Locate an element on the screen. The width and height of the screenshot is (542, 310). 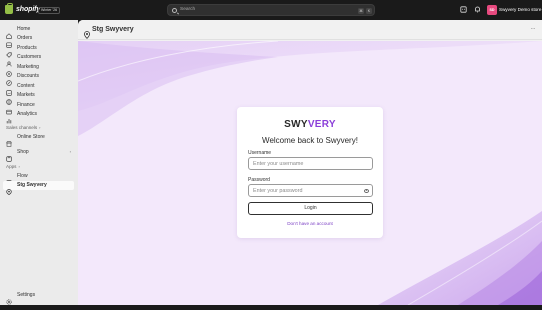
home-icon is located at coordinates (9, 32).